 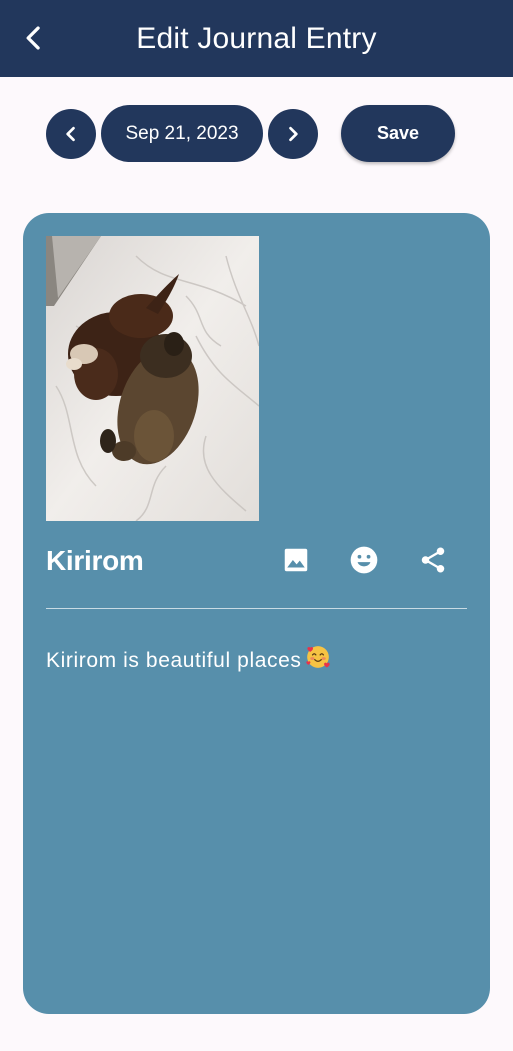 I want to click on share-icon, so click(x=433, y=560).